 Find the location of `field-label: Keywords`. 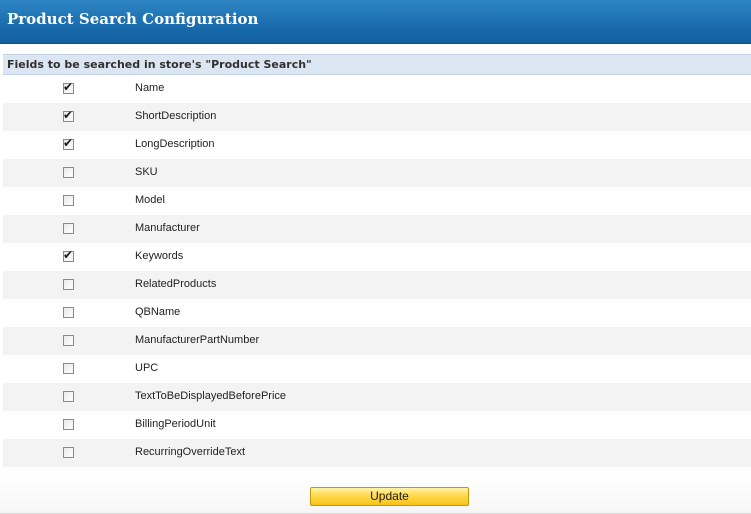

field-label: Keywords is located at coordinates (159, 256).